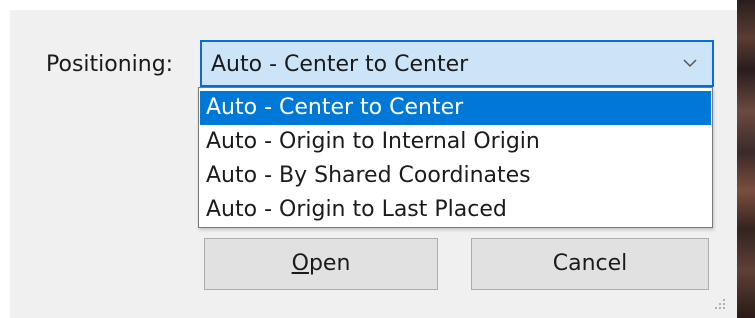 This screenshot has height=318, width=755. I want to click on resize-grip-icon, so click(719, 305).